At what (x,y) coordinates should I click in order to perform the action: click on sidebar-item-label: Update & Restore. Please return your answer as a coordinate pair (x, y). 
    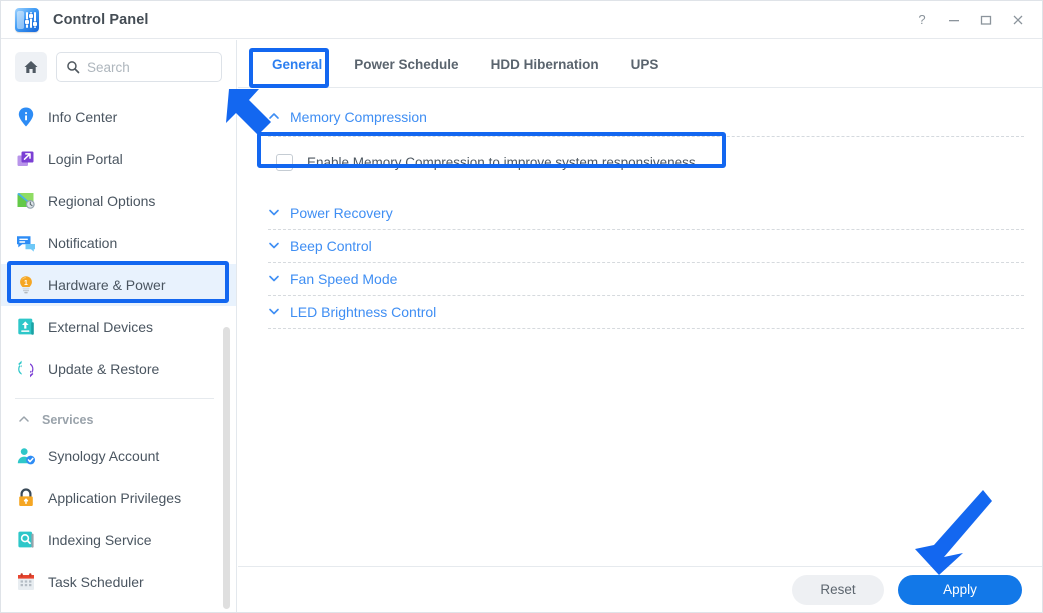
    Looking at the image, I should click on (104, 369).